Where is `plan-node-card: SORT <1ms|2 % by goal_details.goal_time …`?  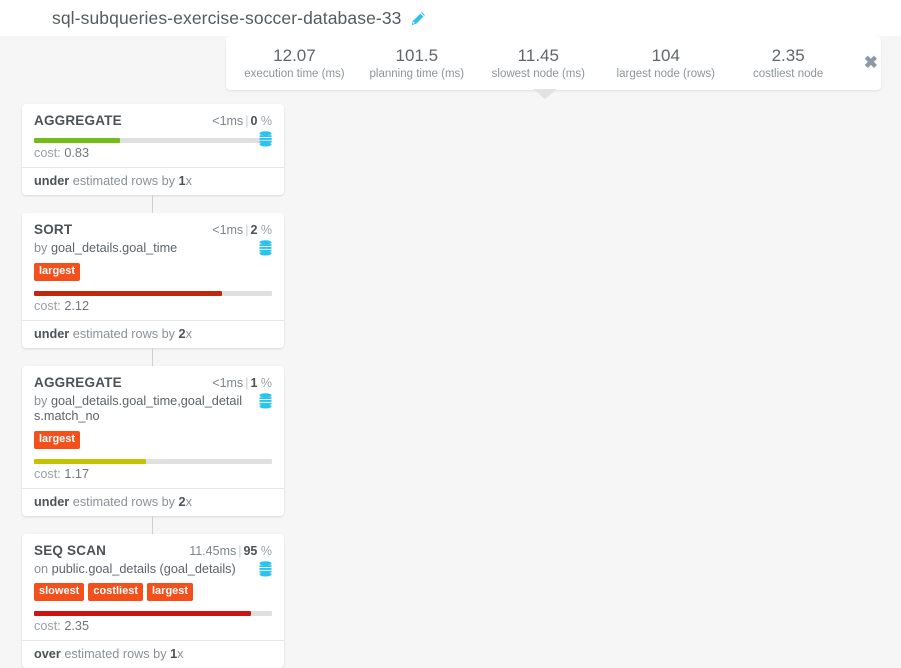
plan-node-card: SORT <1ms|2 % by goal_details.goal_time … is located at coordinates (153, 280).